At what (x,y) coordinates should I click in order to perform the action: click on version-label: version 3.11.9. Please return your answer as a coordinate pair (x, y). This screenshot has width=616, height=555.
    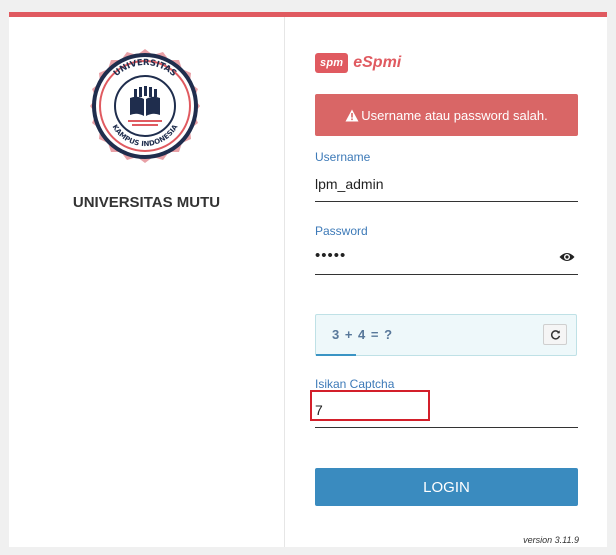
    Looking at the image, I should click on (551, 540).